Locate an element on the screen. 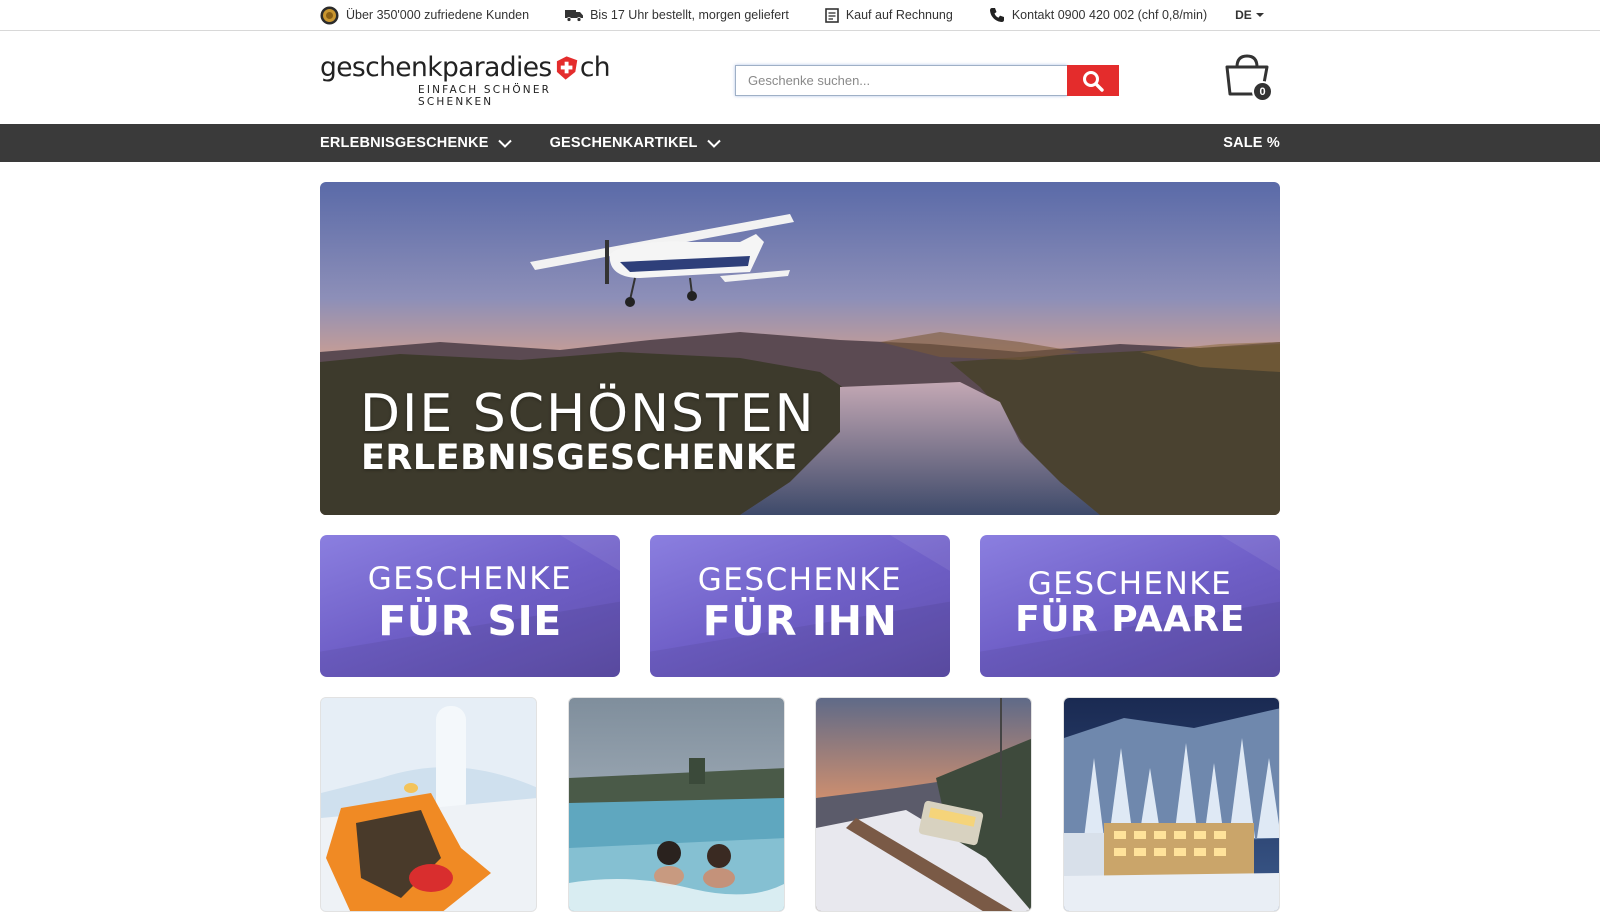  customers-info: Über 350'000 zufriedene Kunden is located at coordinates (424, 15).